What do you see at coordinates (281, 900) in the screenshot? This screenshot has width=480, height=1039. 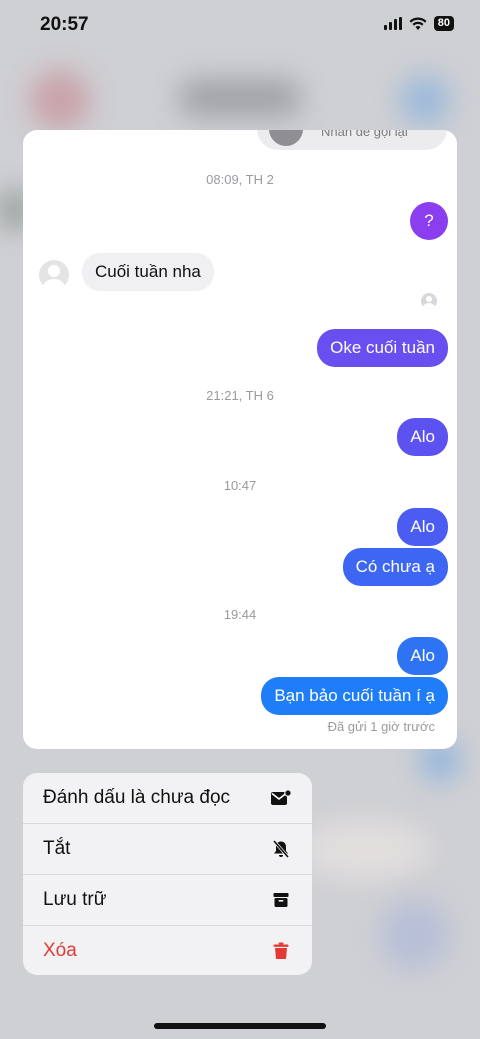 I see `archive-icon` at bounding box center [281, 900].